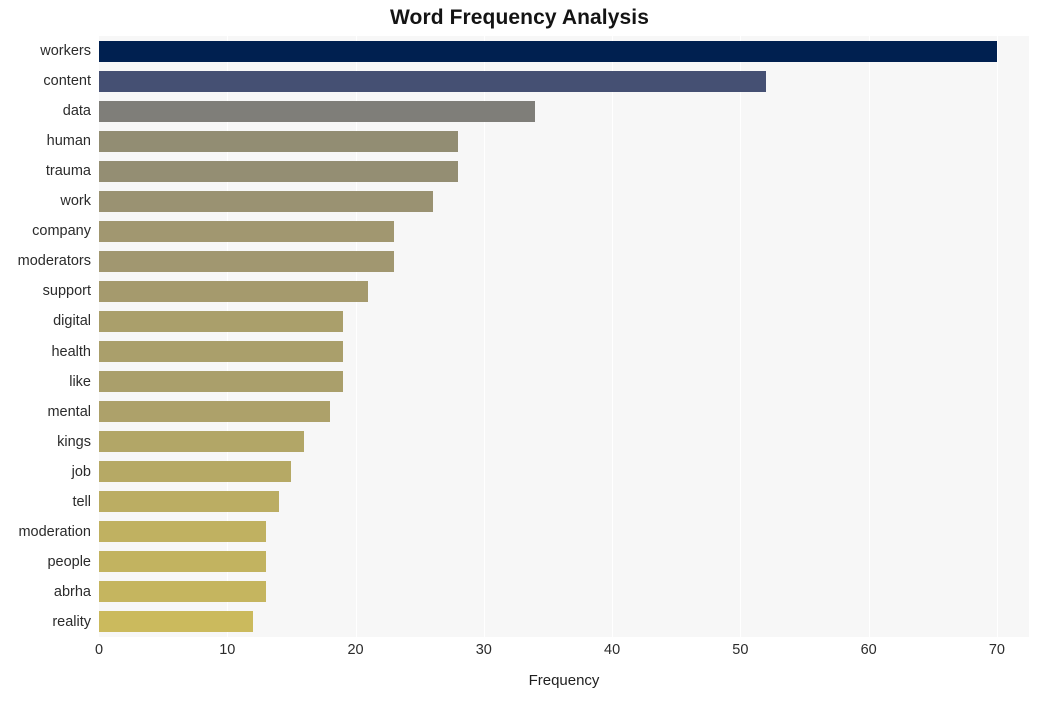 This screenshot has height=701, width=1039. I want to click on y-tick-label-support: support, so click(66, 291).